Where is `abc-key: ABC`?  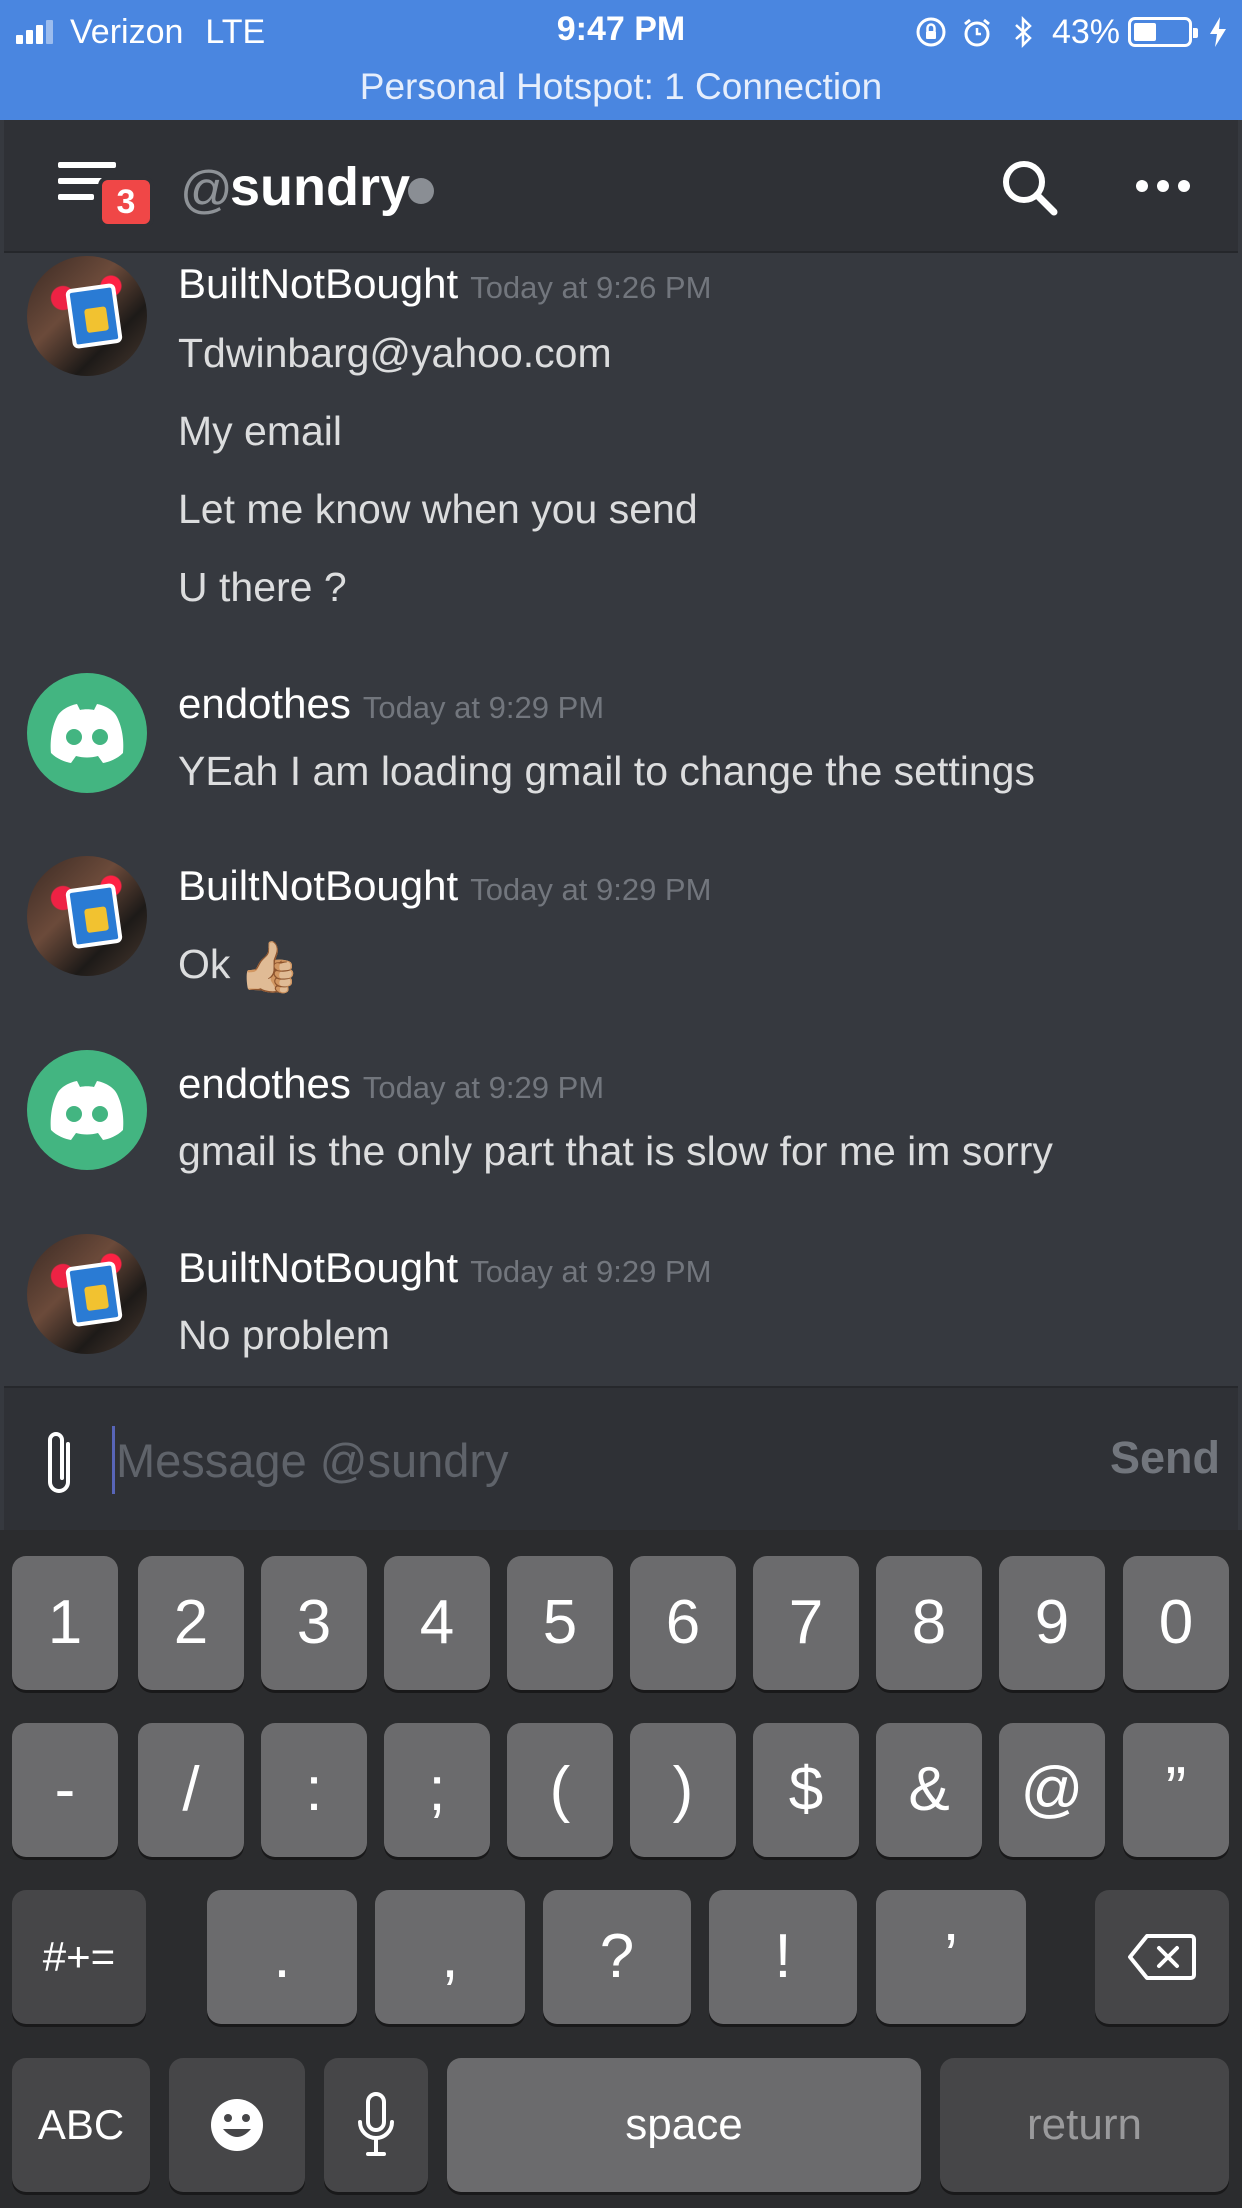 abc-key: ABC is located at coordinates (81, 2125).